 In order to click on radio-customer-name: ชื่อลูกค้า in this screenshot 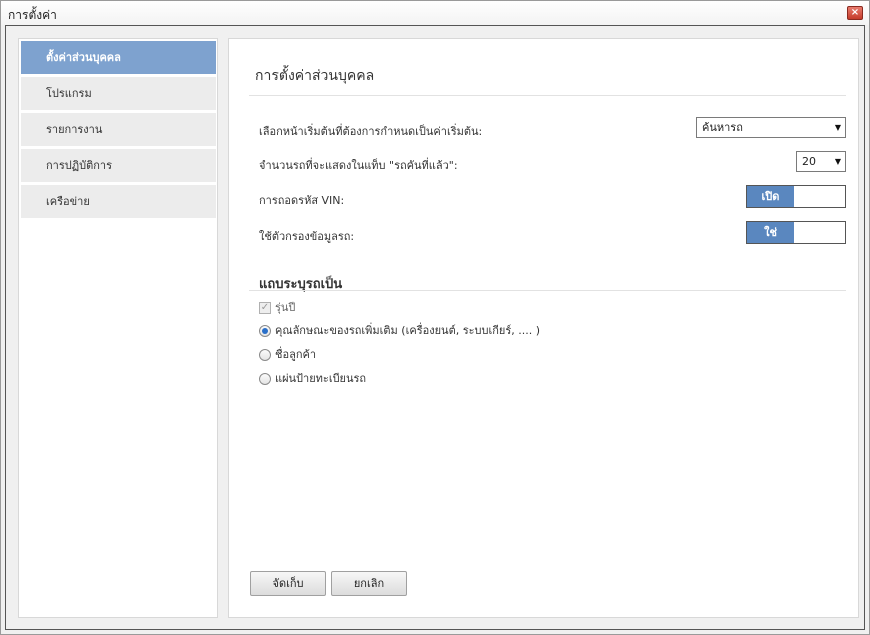, I will do `click(287, 355)`.